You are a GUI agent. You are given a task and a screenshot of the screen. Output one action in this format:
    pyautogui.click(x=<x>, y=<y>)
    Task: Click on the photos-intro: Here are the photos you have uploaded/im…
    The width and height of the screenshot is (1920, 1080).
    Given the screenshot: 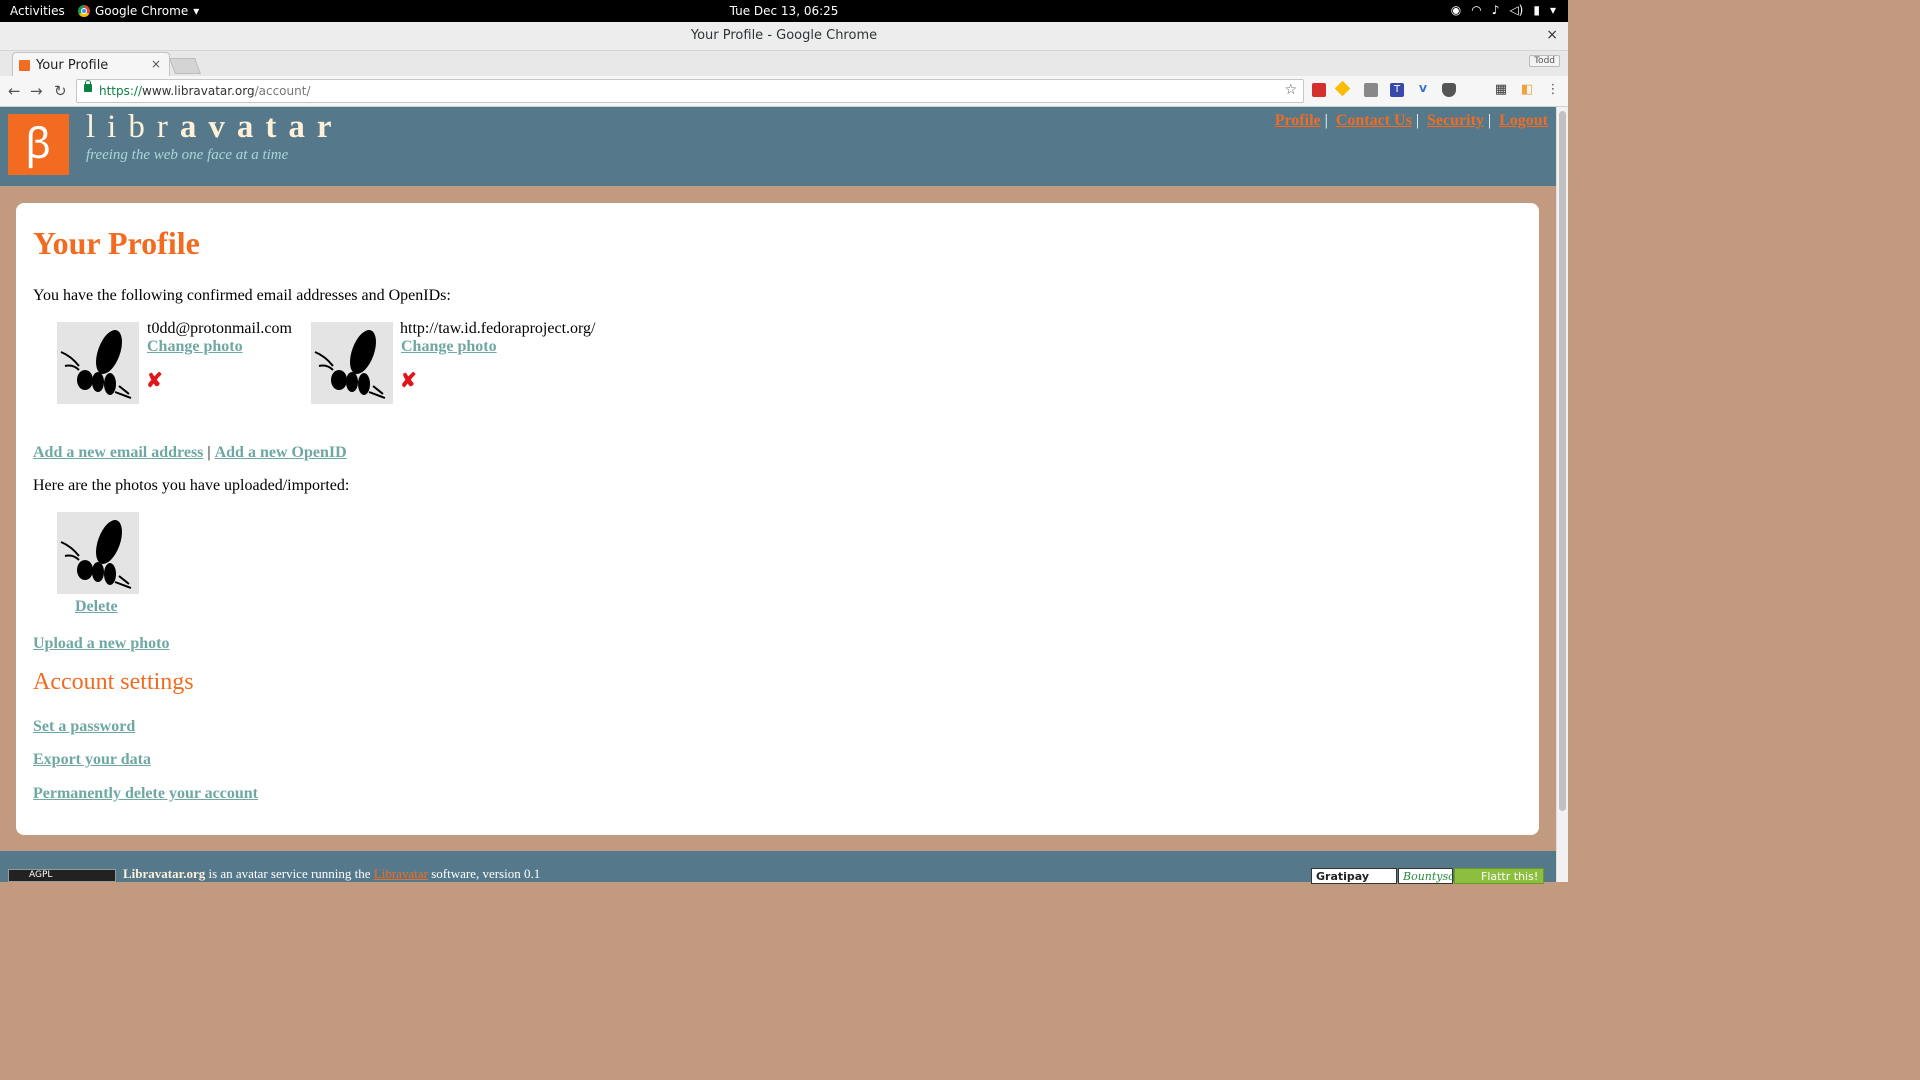 What is the action you would take?
    pyautogui.click(x=191, y=485)
    